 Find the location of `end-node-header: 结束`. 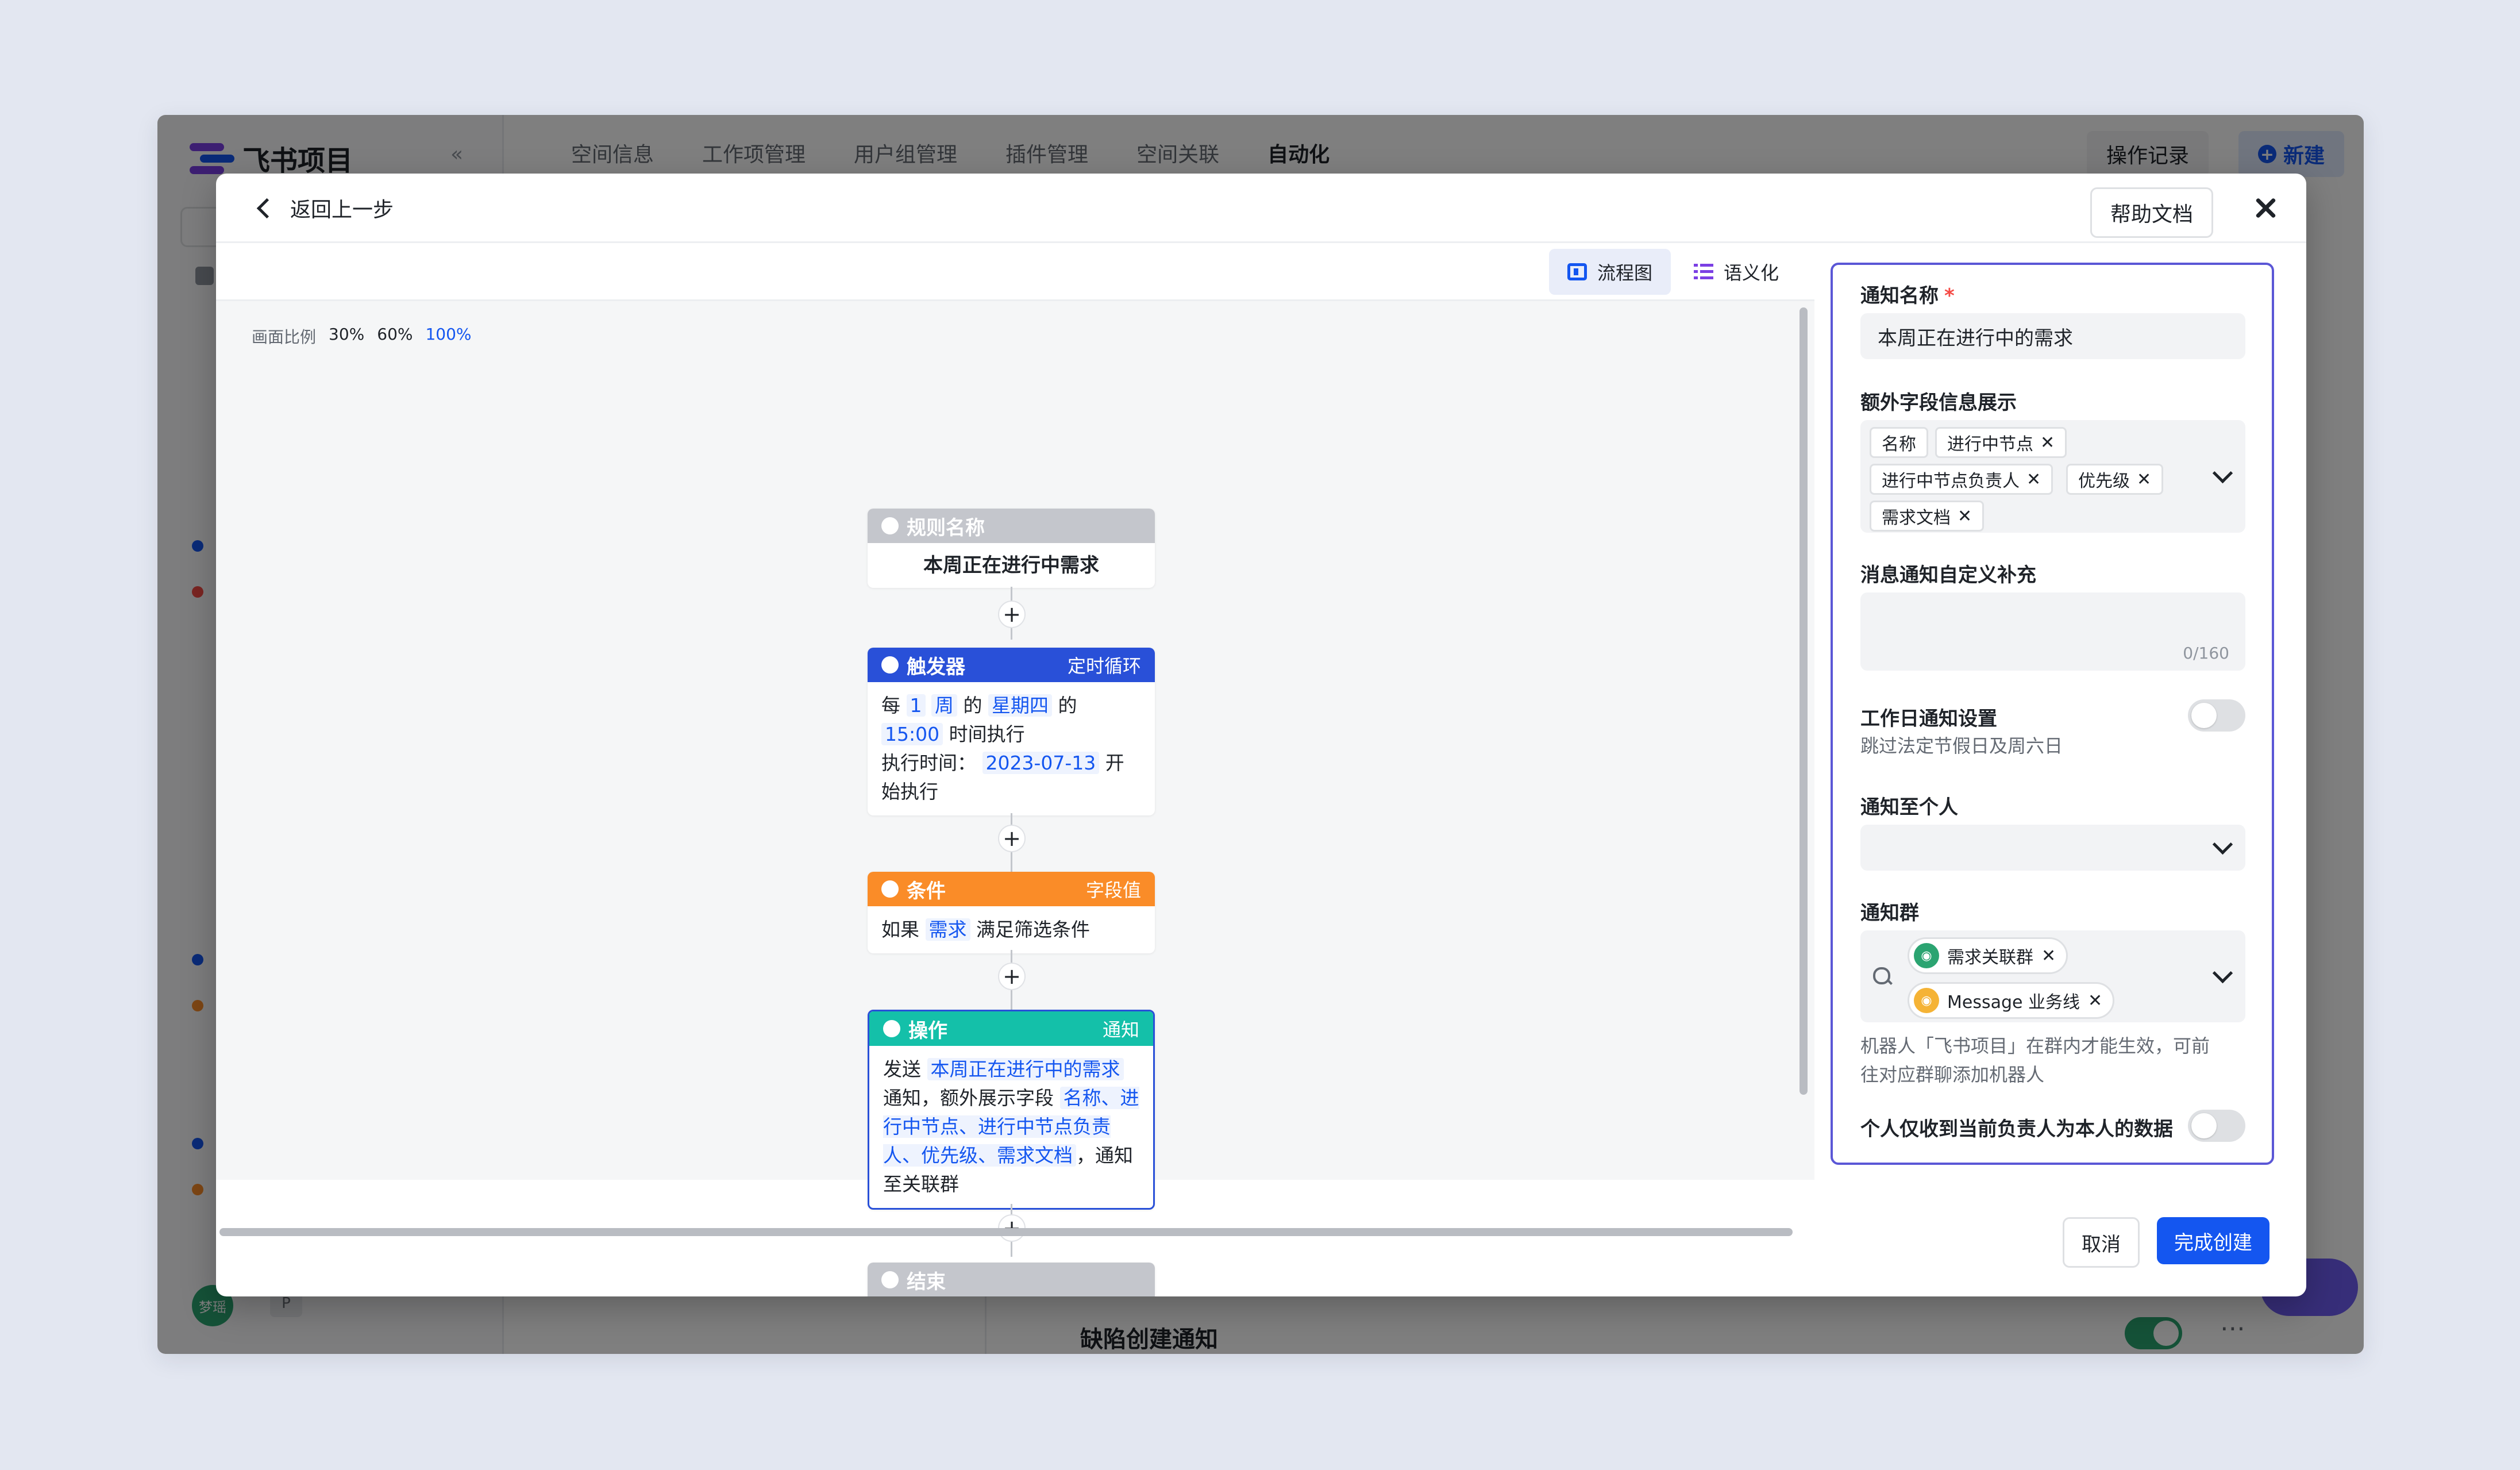

end-node-header: 结束 is located at coordinates (1012, 1279).